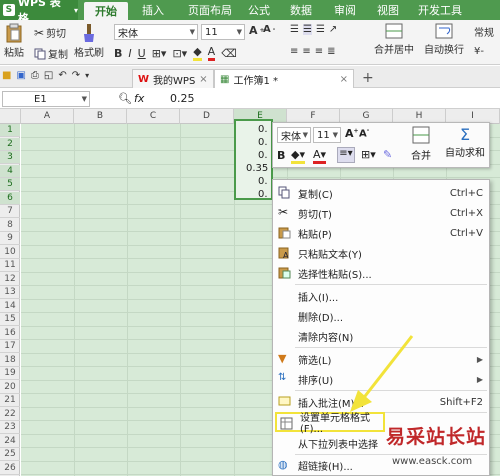 The height and width of the screenshot is (476, 500). Describe the element at coordinates (142, 53) in the screenshot. I see `underline-button: U` at that location.